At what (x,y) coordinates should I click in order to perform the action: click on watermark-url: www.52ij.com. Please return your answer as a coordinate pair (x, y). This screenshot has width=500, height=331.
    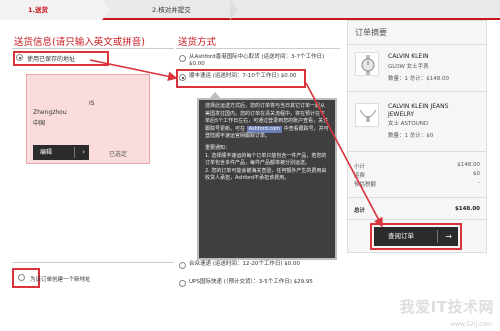
    Looking at the image, I should click on (471, 324).